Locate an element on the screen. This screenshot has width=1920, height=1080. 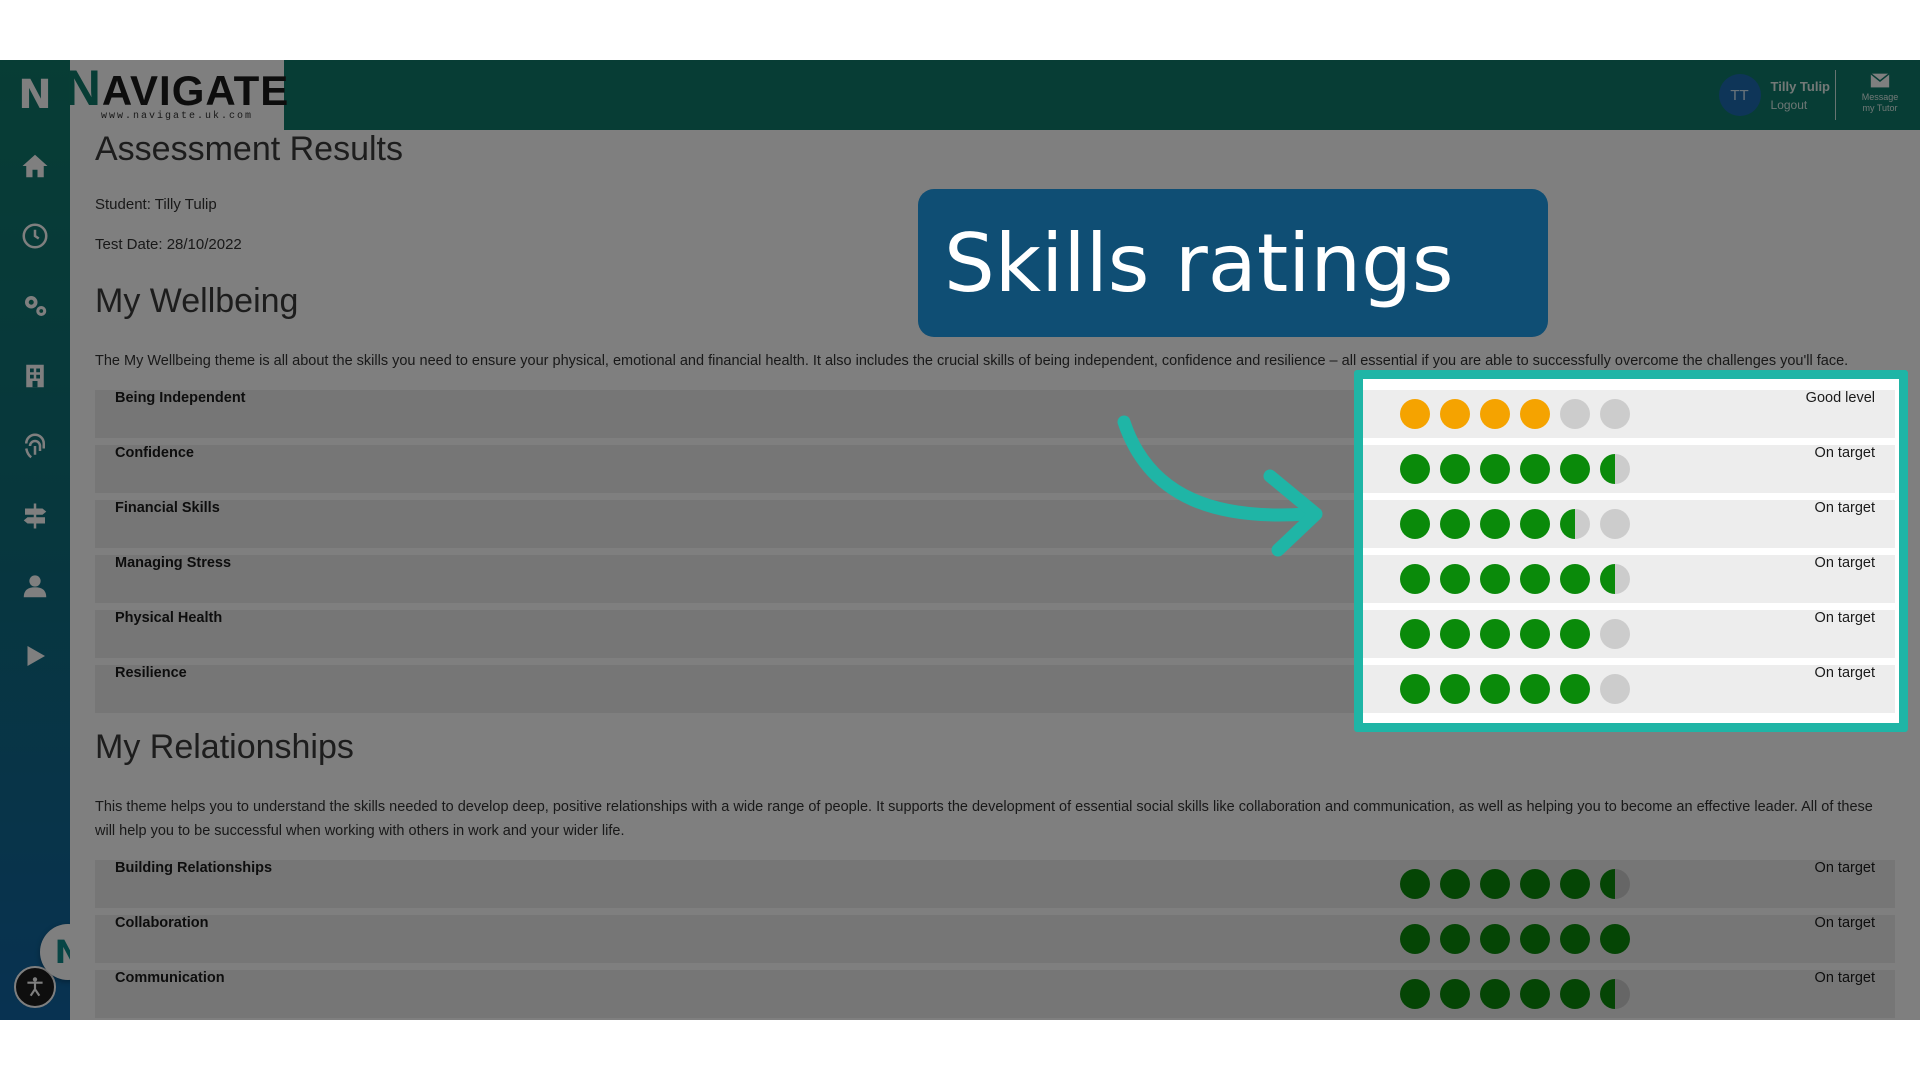
envelope-icon is located at coordinates (1880, 80).